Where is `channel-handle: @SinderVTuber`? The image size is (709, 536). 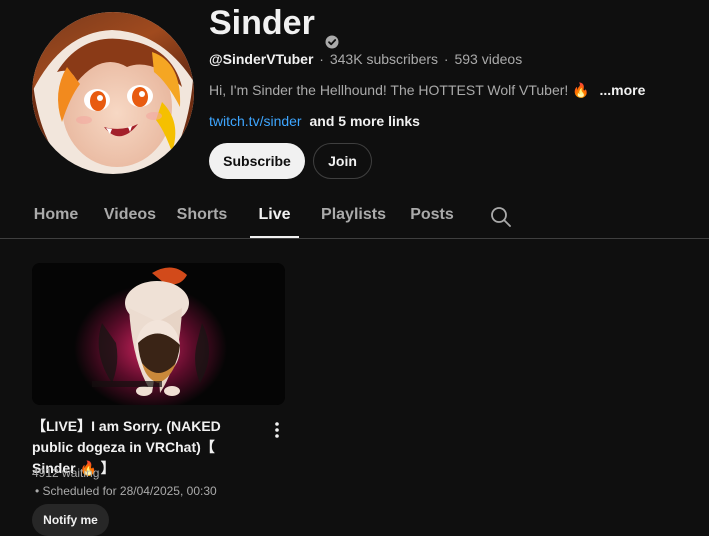 channel-handle: @SinderVTuber is located at coordinates (261, 59).